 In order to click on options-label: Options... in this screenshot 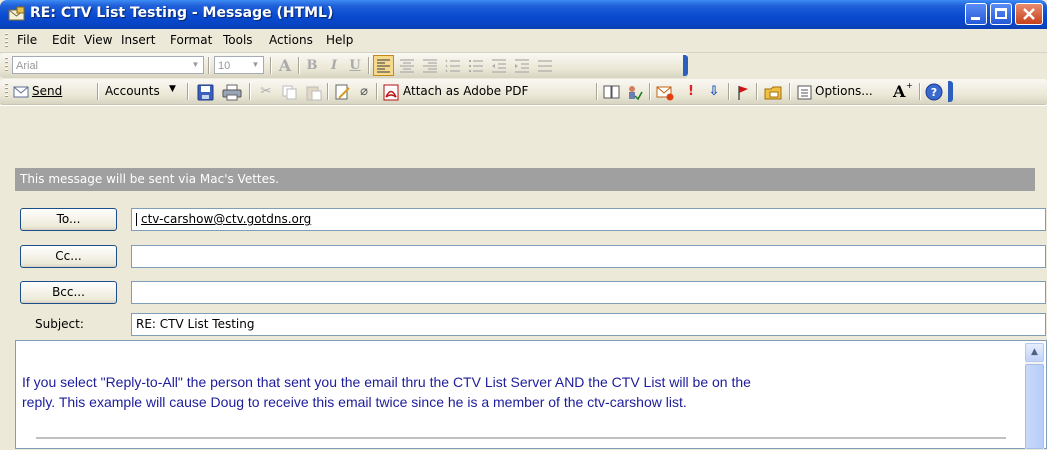, I will do `click(844, 91)`.